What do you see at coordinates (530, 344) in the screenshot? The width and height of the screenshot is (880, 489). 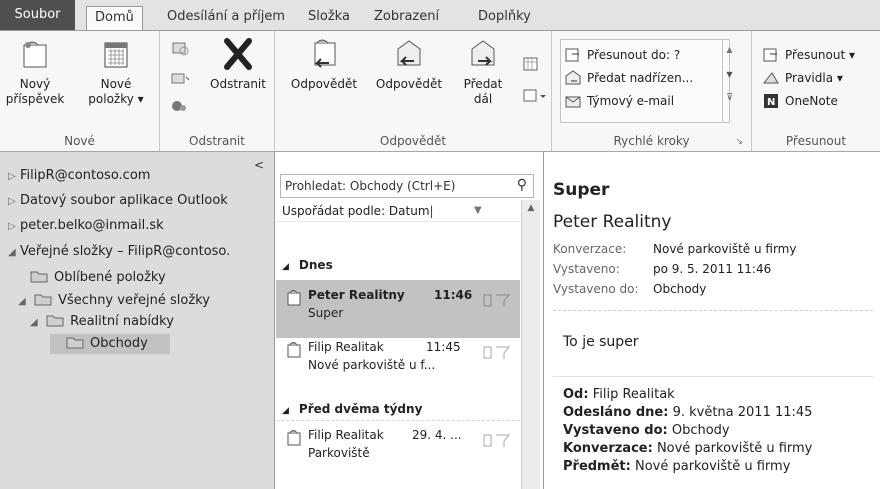 I see `list-scrollbar: ▲` at bounding box center [530, 344].